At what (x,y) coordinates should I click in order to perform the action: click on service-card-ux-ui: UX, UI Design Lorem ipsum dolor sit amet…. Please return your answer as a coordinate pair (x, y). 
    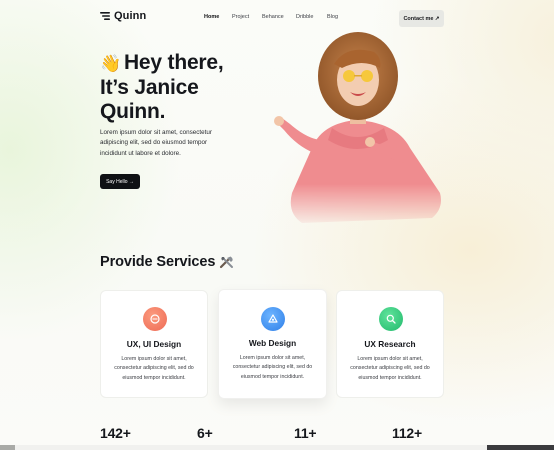
    Looking at the image, I should click on (154, 344).